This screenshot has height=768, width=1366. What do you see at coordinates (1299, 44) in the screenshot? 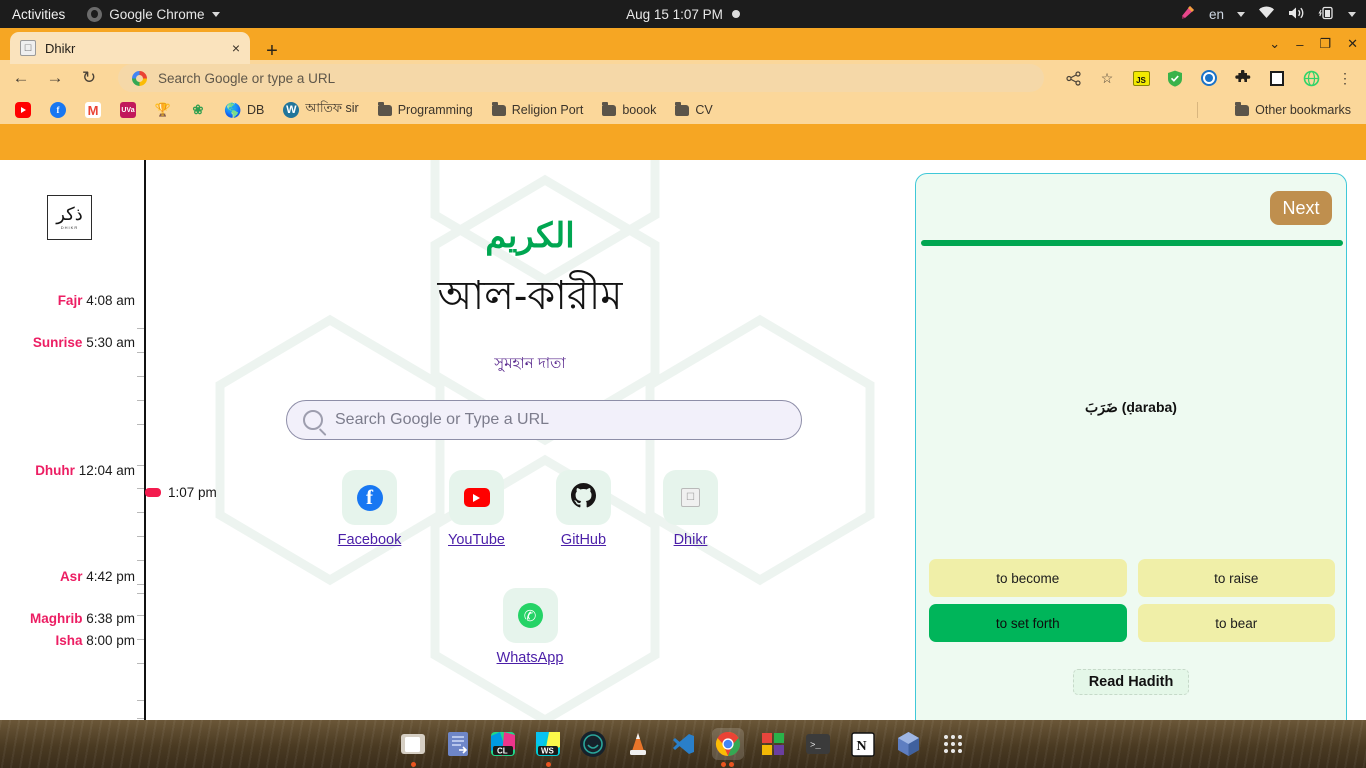
I see `minimize-button: –` at bounding box center [1299, 44].